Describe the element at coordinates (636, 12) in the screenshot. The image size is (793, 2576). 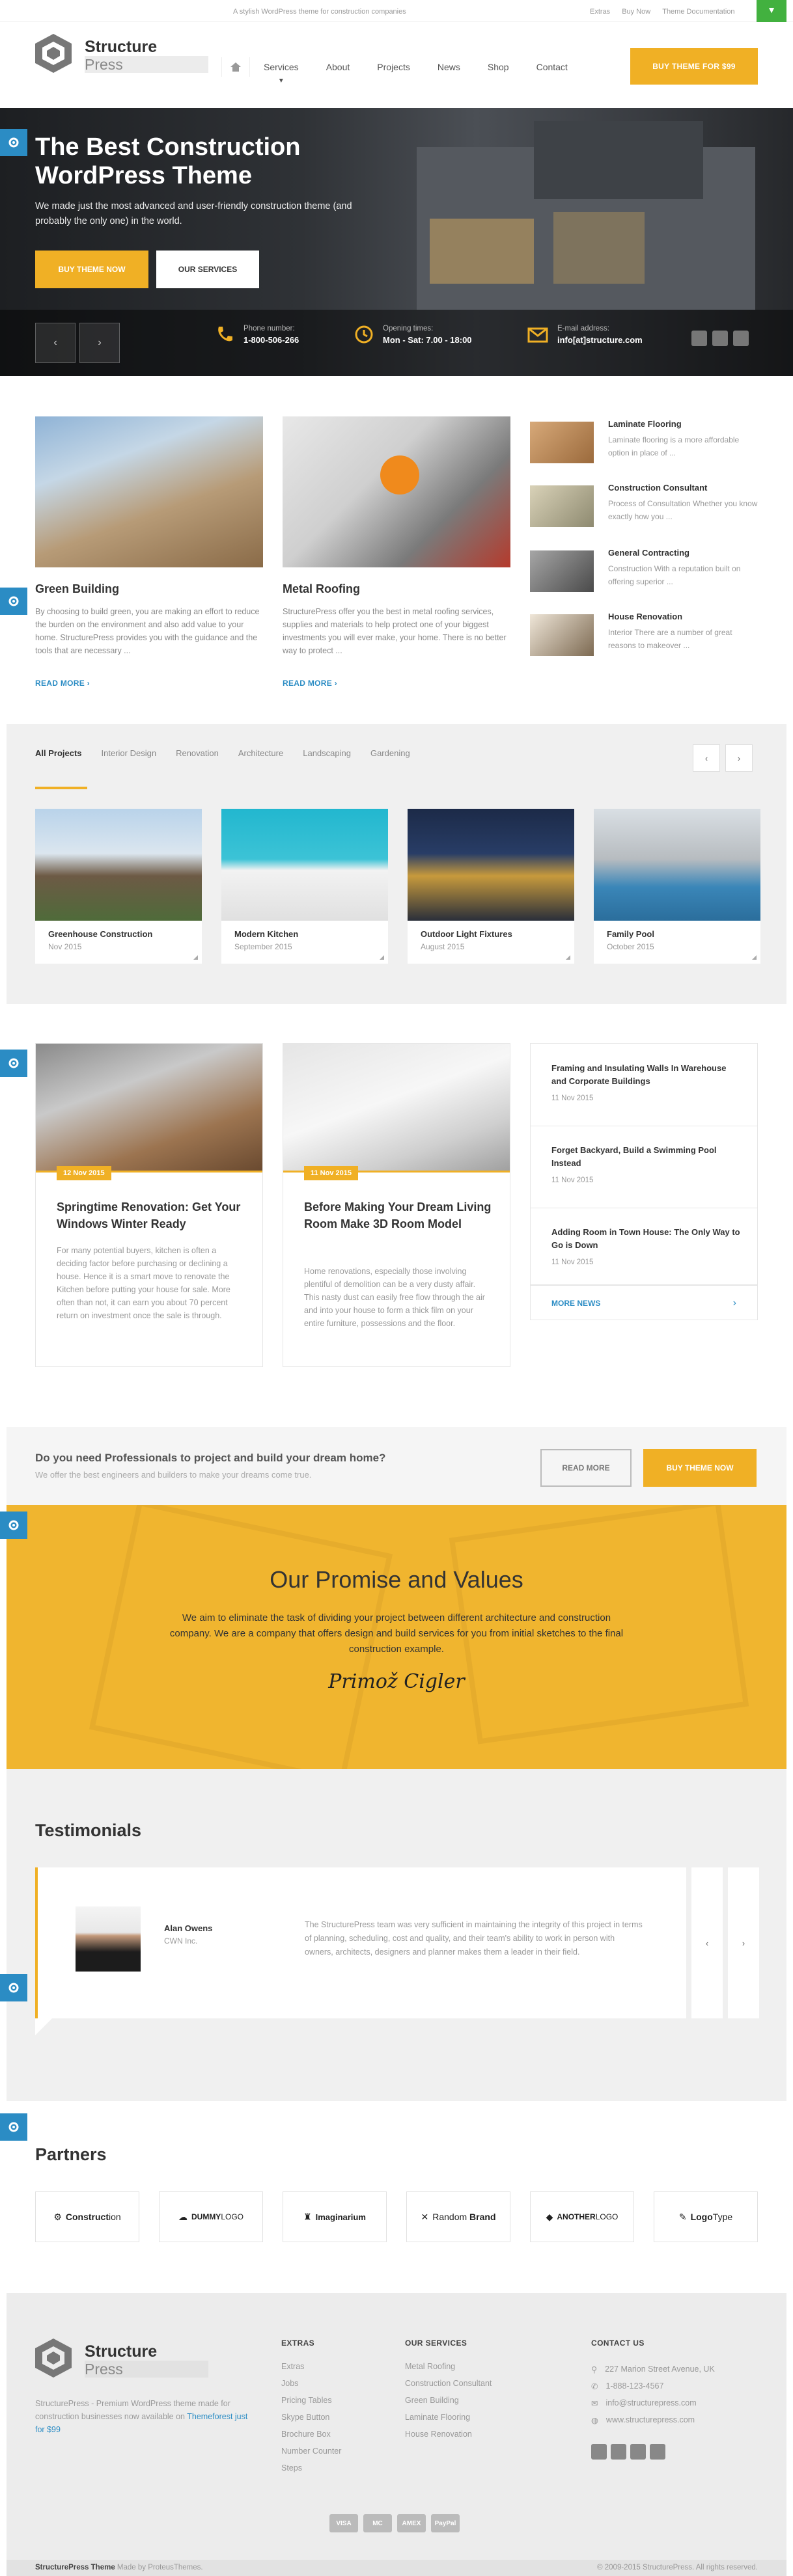
I see `top-link-buy-now: Buy Now` at that location.